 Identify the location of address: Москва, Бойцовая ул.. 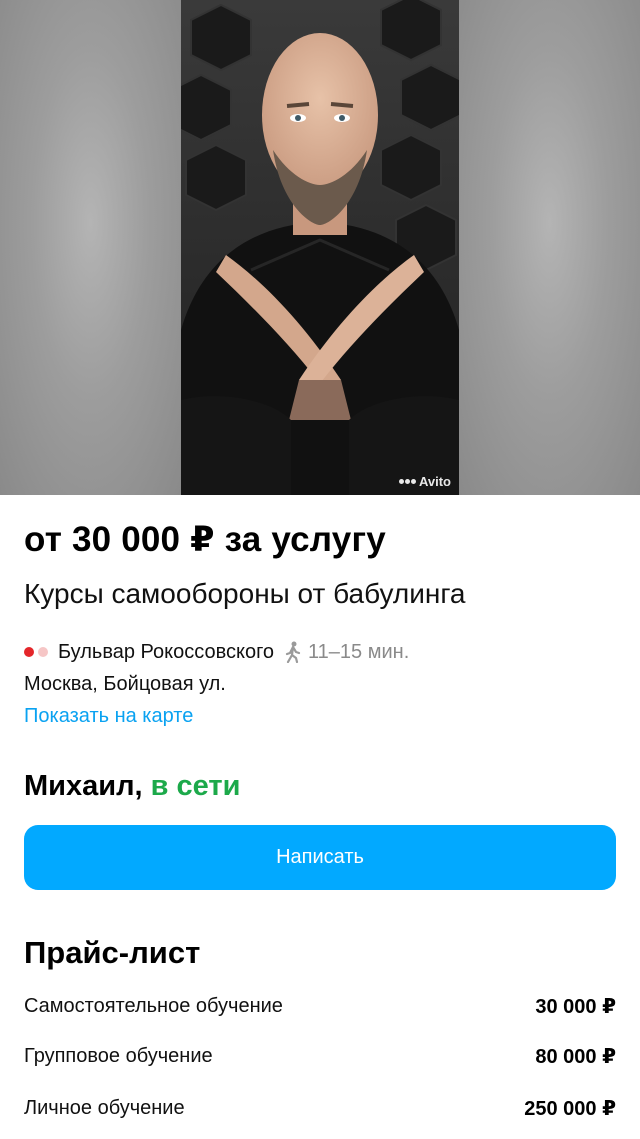
(125, 684).